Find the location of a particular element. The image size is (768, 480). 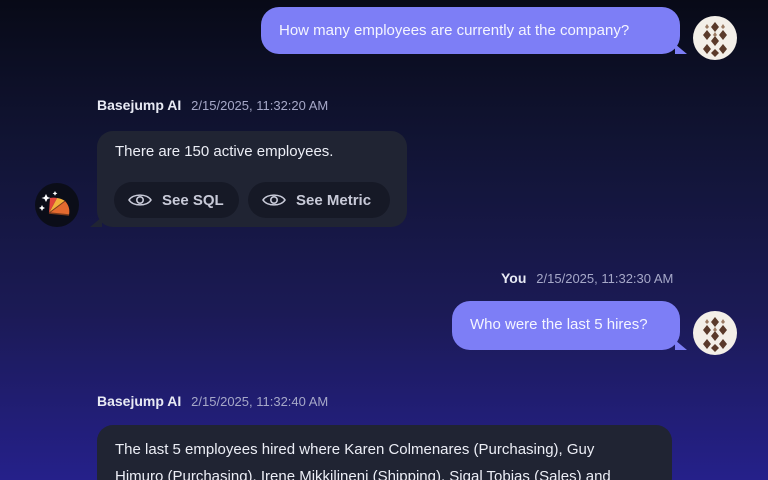

user-message-bubble: Who were the last 5 hires? is located at coordinates (569, 325).